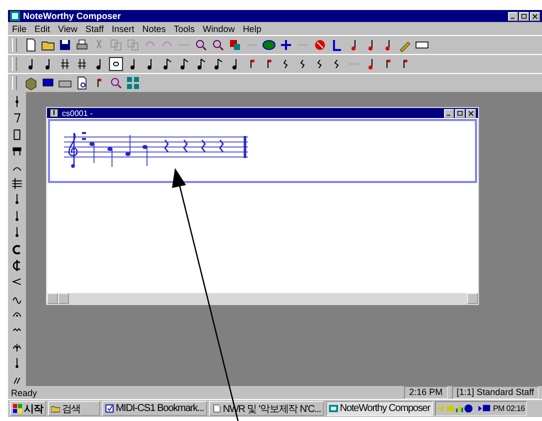  I want to click on status-staff: [1:1] Standard Staff, so click(495, 392).